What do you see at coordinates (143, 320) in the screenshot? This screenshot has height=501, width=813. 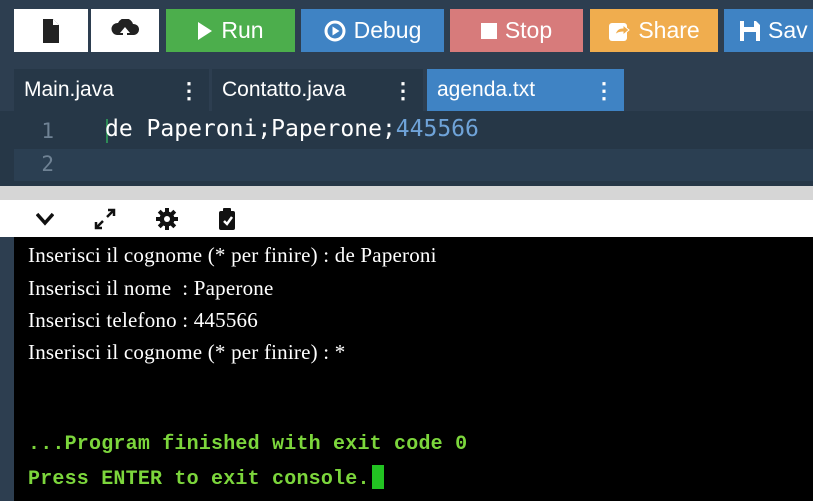 I see `console-line: Inserisci telefono : 445566` at bounding box center [143, 320].